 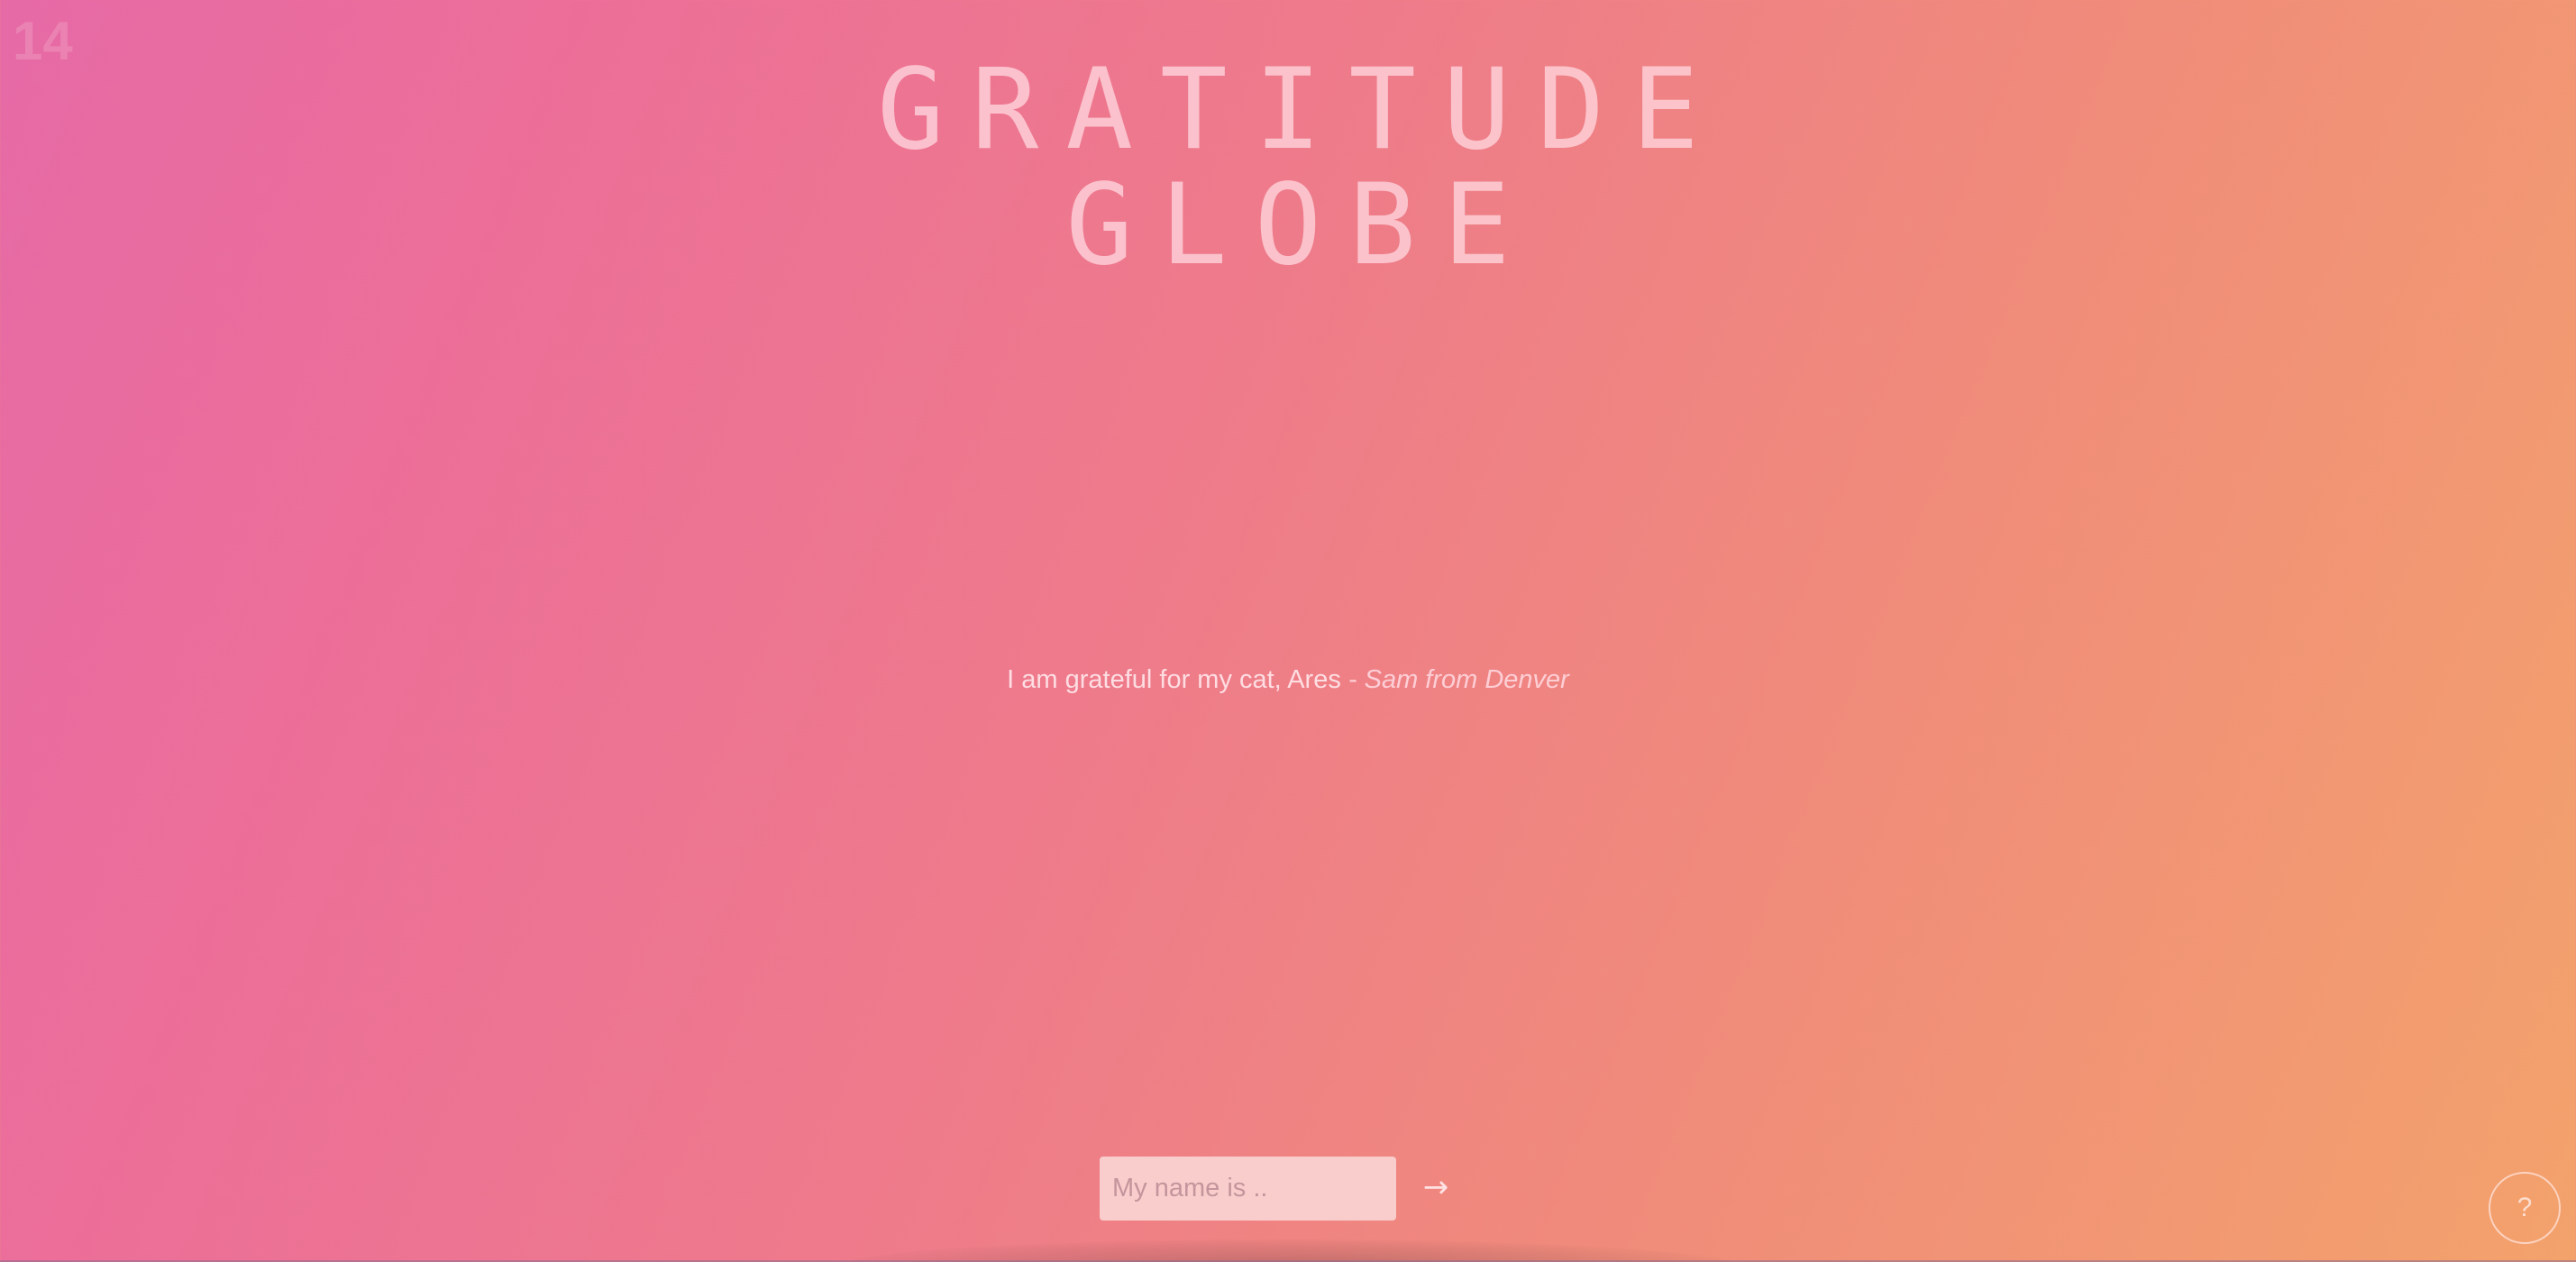 What do you see at coordinates (1174, 679) in the screenshot?
I see `quote-text: I am grateful for my cat, Ares` at bounding box center [1174, 679].